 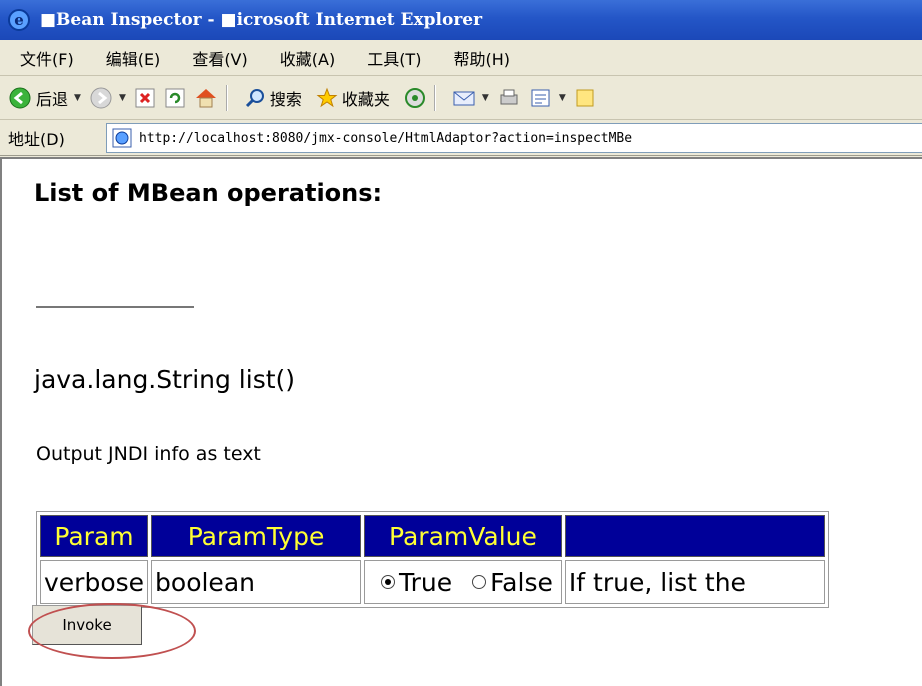 I want to click on home-icon, so click(x=205, y=97).